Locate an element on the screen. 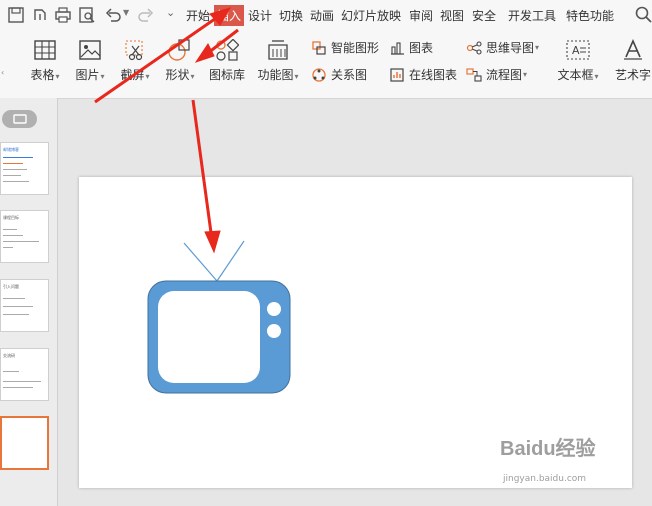  slide-thumbnail-panel: 邮储博客 课程目标 引入问题 交流研 is located at coordinates (29, 302).